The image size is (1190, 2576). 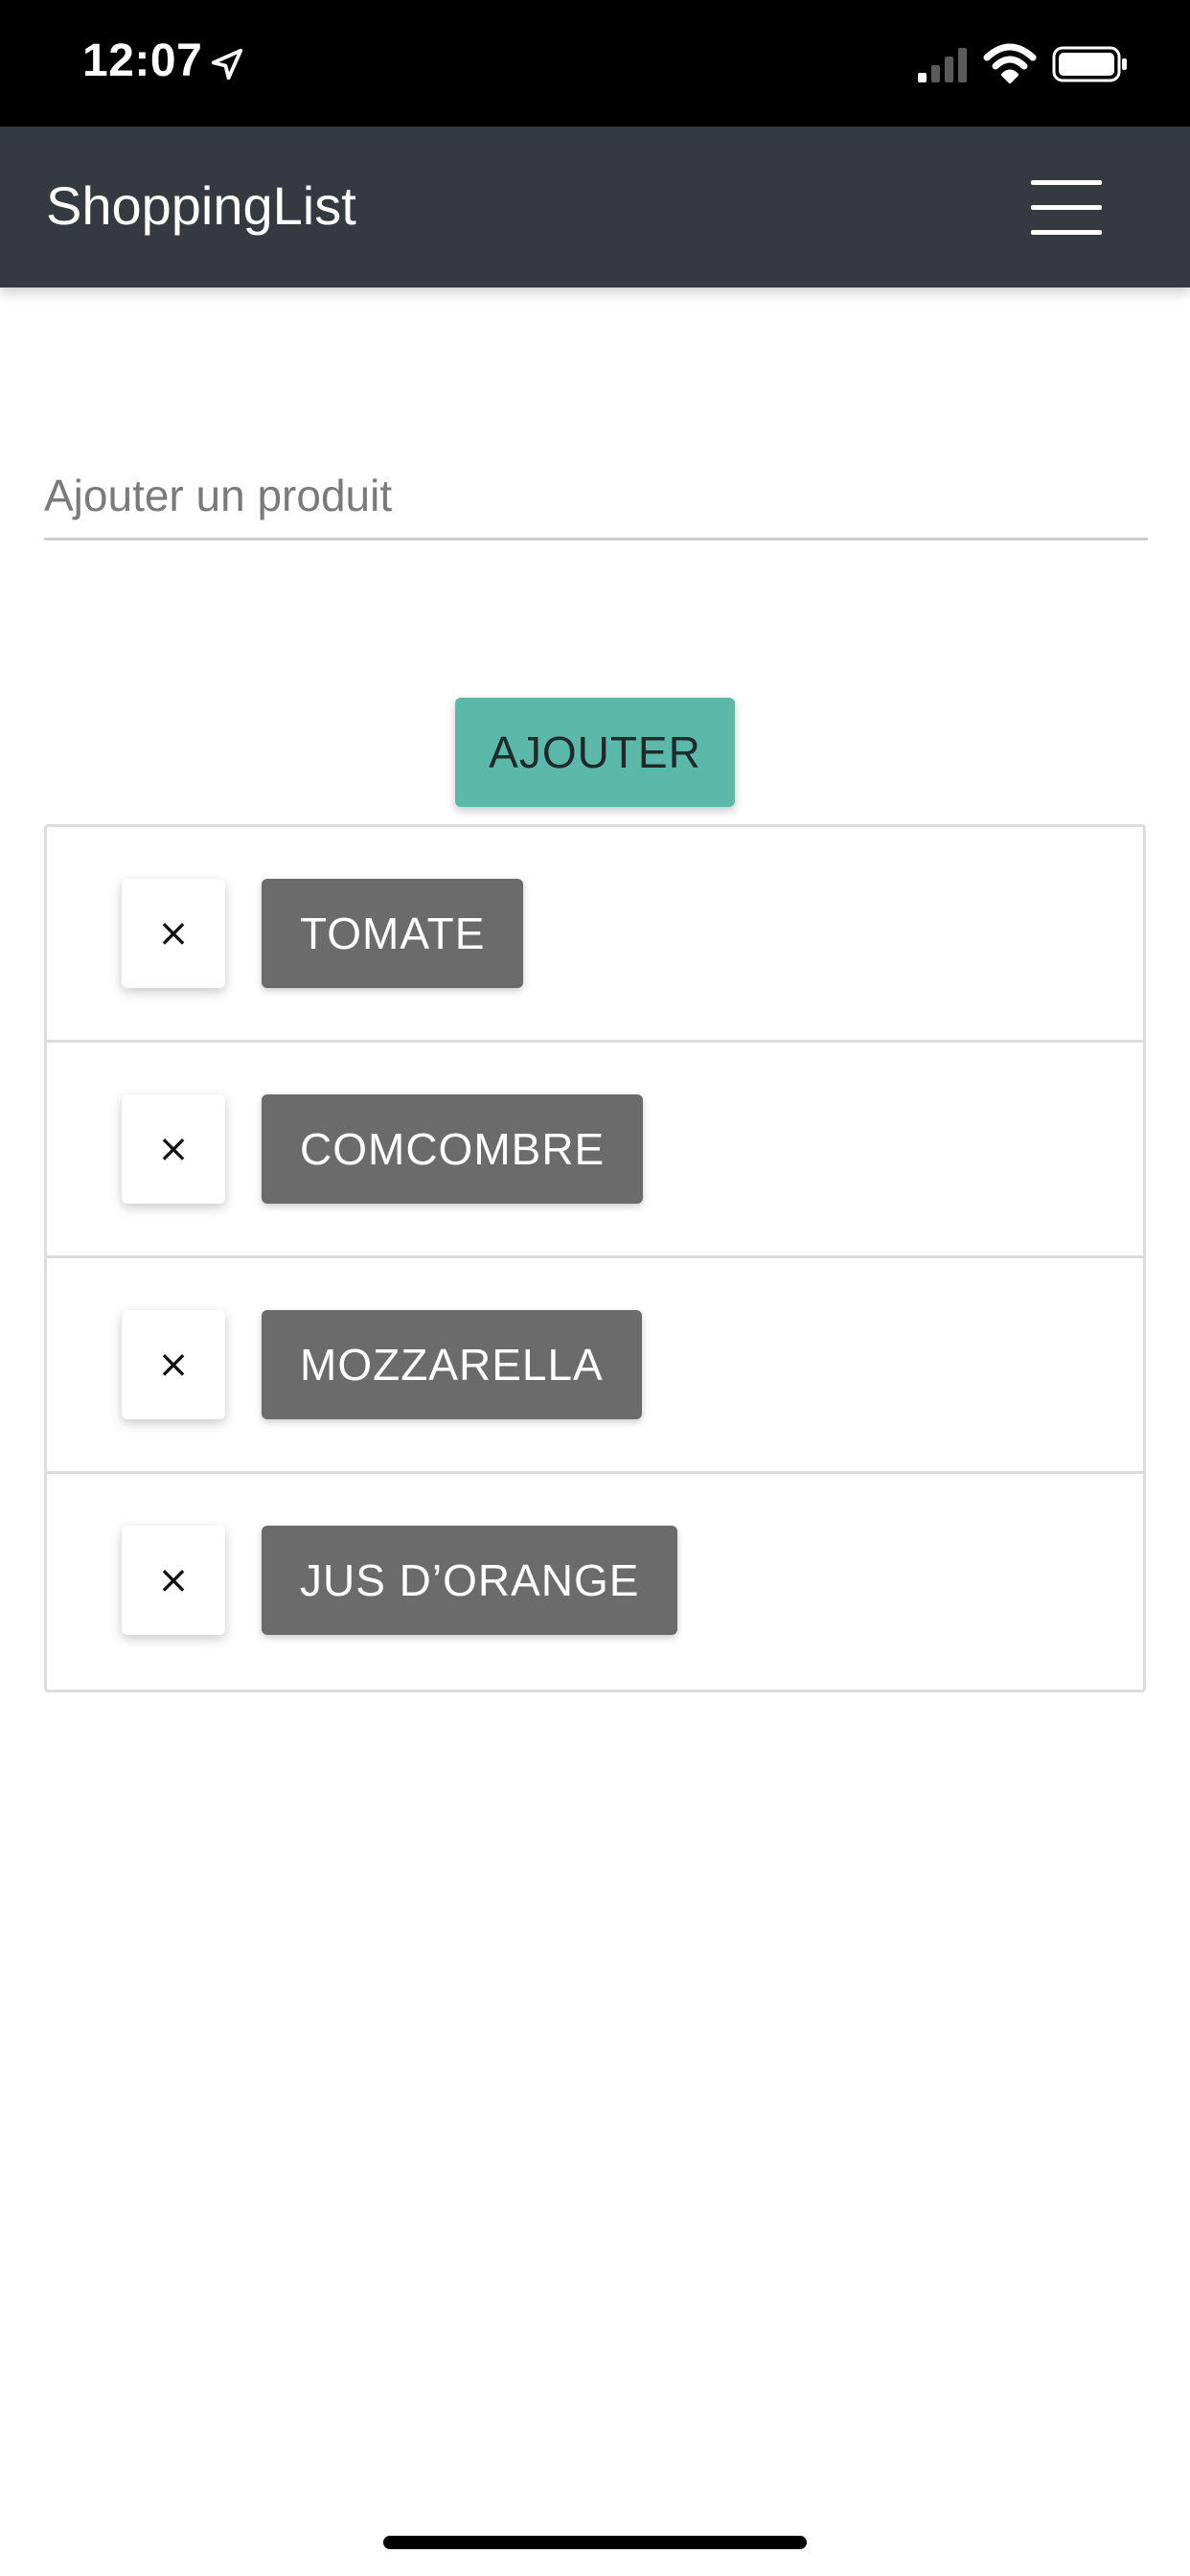 I want to click on location-arrow-icon, so click(x=227, y=64).